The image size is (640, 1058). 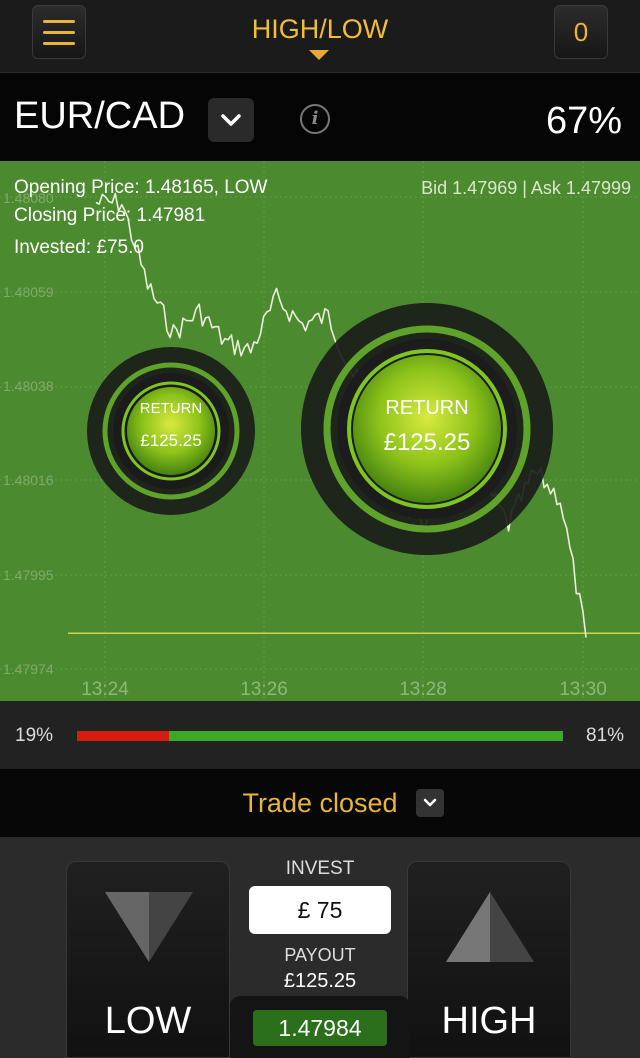 What do you see at coordinates (28, 386) in the screenshot?
I see `y-tick-label: 1.48038` at bounding box center [28, 386].